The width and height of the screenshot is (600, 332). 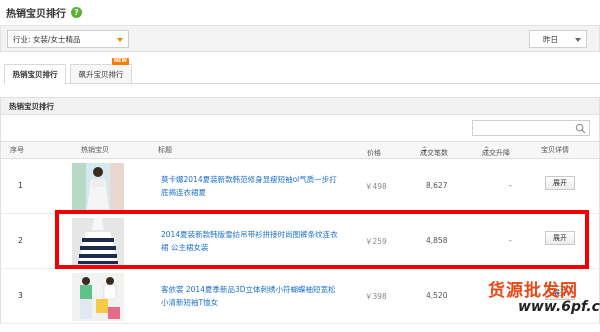 I want to click on section-title: 热销宝贝排行, so click(x=31, y=106).